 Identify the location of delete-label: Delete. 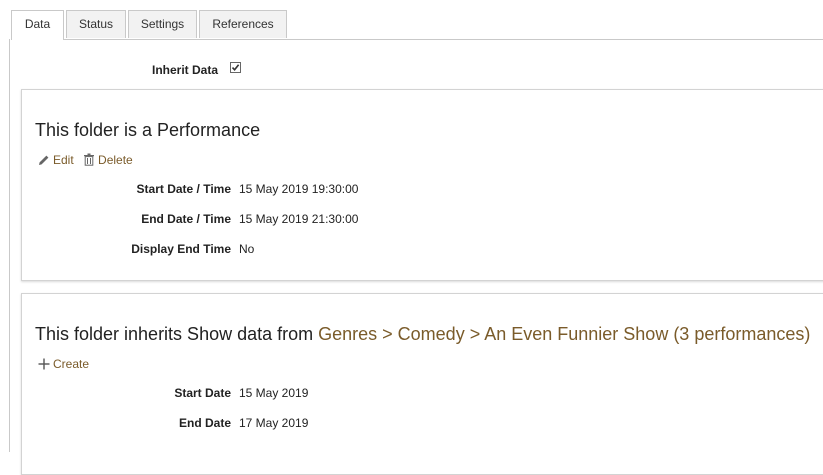
(115, 160).